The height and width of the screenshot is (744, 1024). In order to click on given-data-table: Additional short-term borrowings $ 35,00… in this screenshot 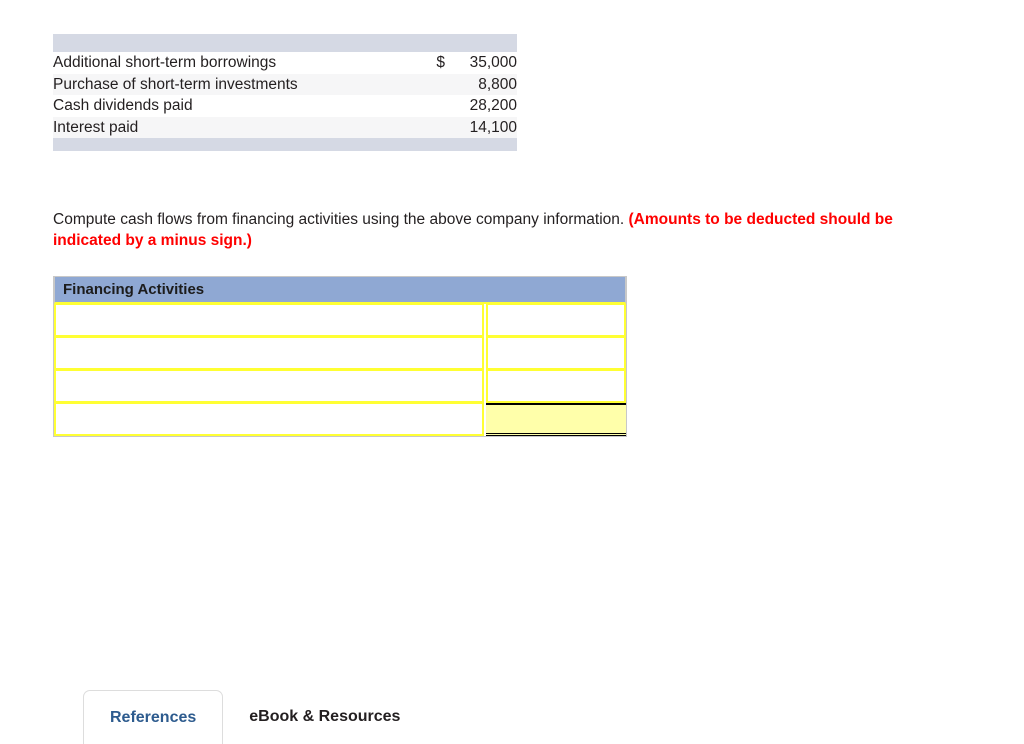, I will do `click(285, 92)`.